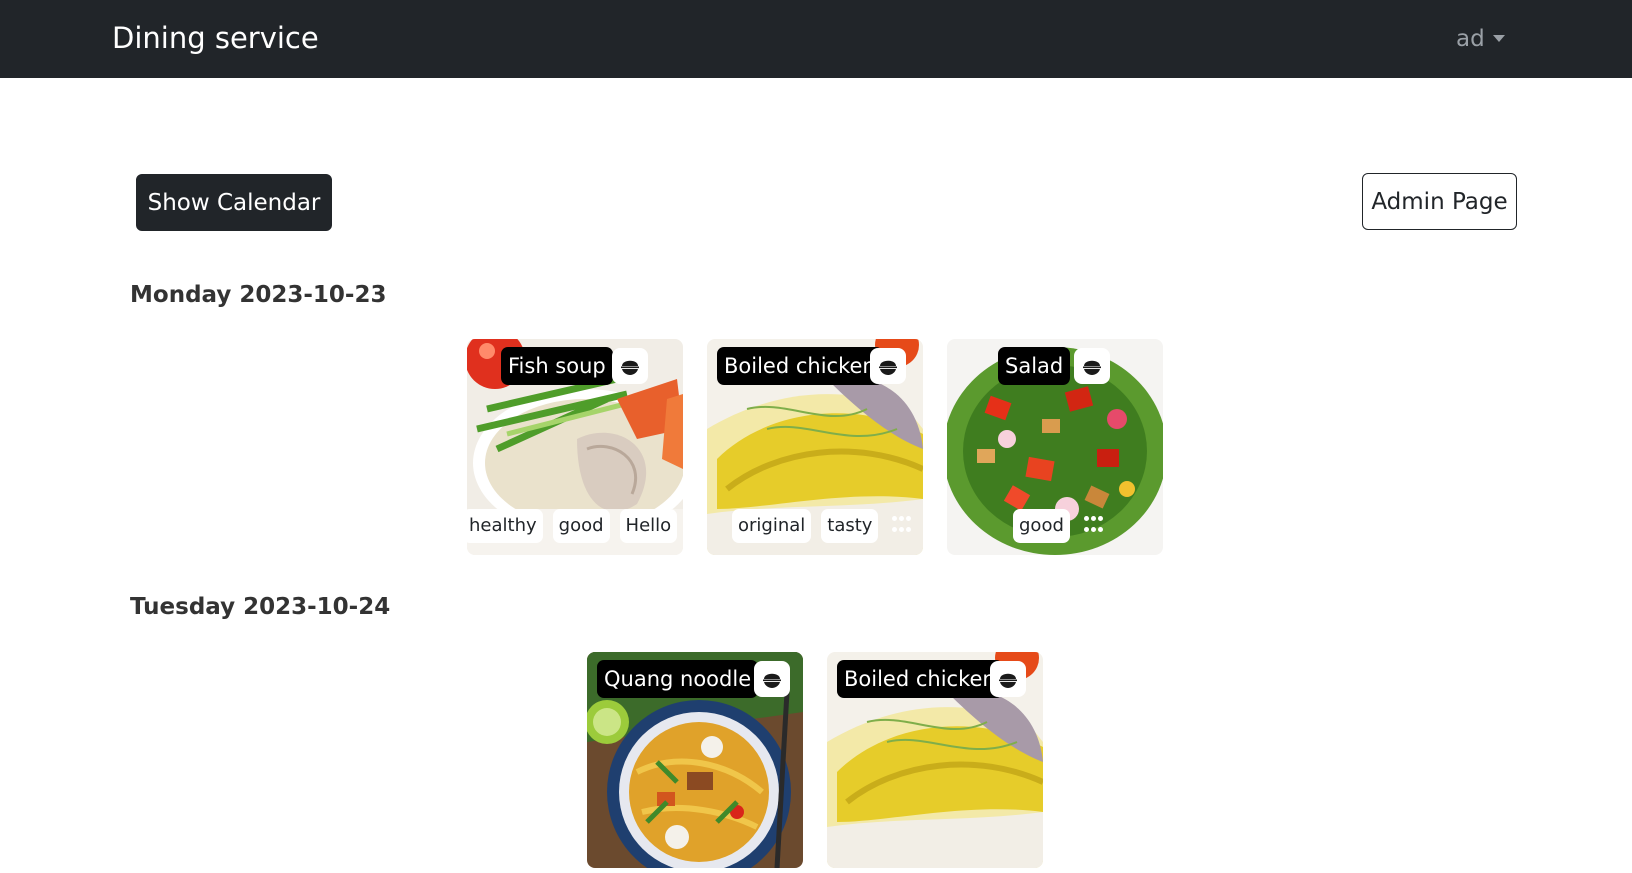  What do you see at coordinates (557, 366) in the screenshot?
I see `meal-title: Fish soup` at bounding box center [557, 366].